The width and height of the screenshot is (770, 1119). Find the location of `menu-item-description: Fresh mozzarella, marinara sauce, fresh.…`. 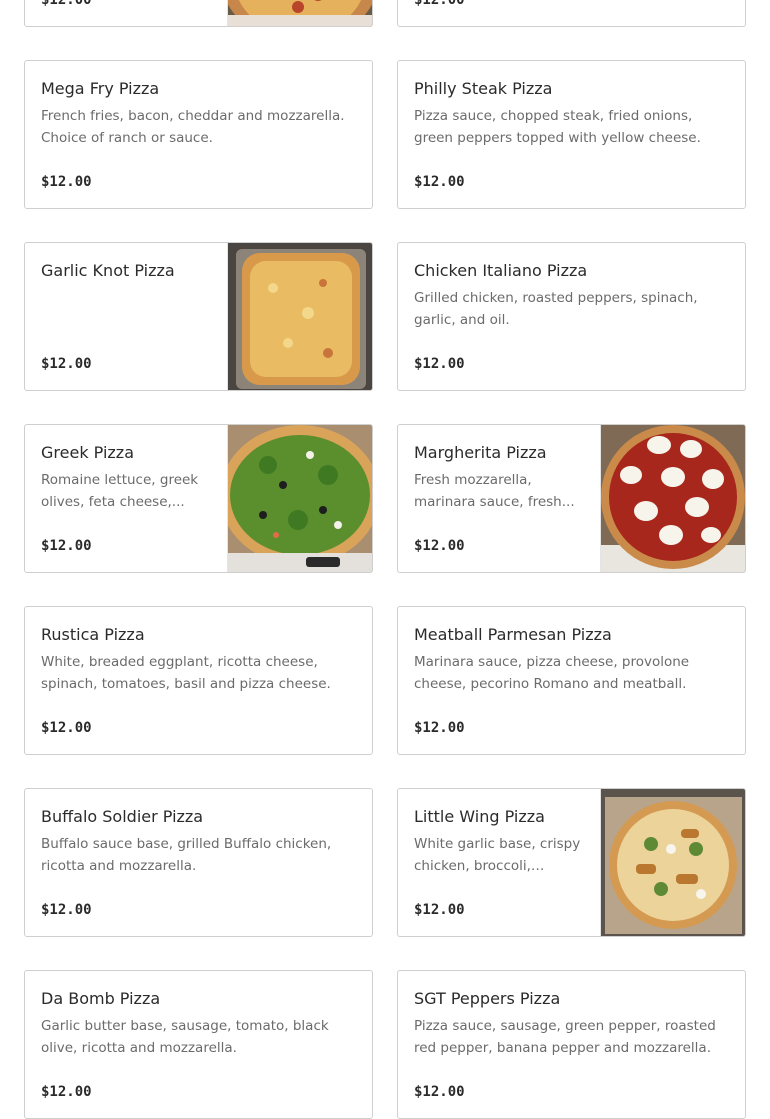

menu-item-description: Fresh mozzarella, marinara sauce, fresh.… is located at coordinates (494, 491).